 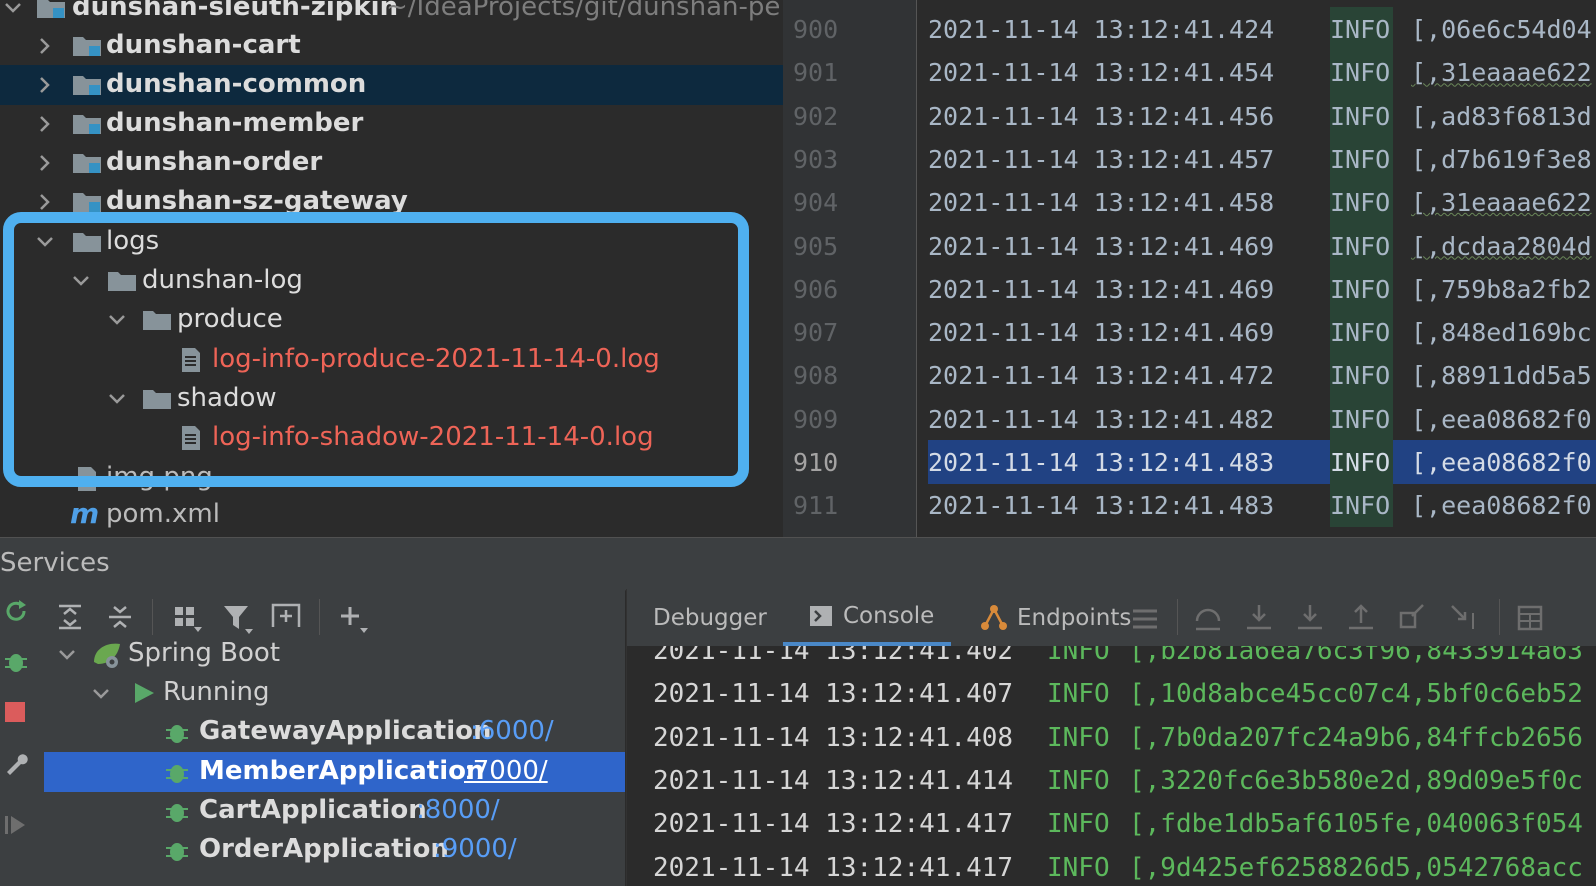 What do you see at coordinates (187, 618) in the screenshot?
I see `group-by-icon` at bounding box center [187, 618].